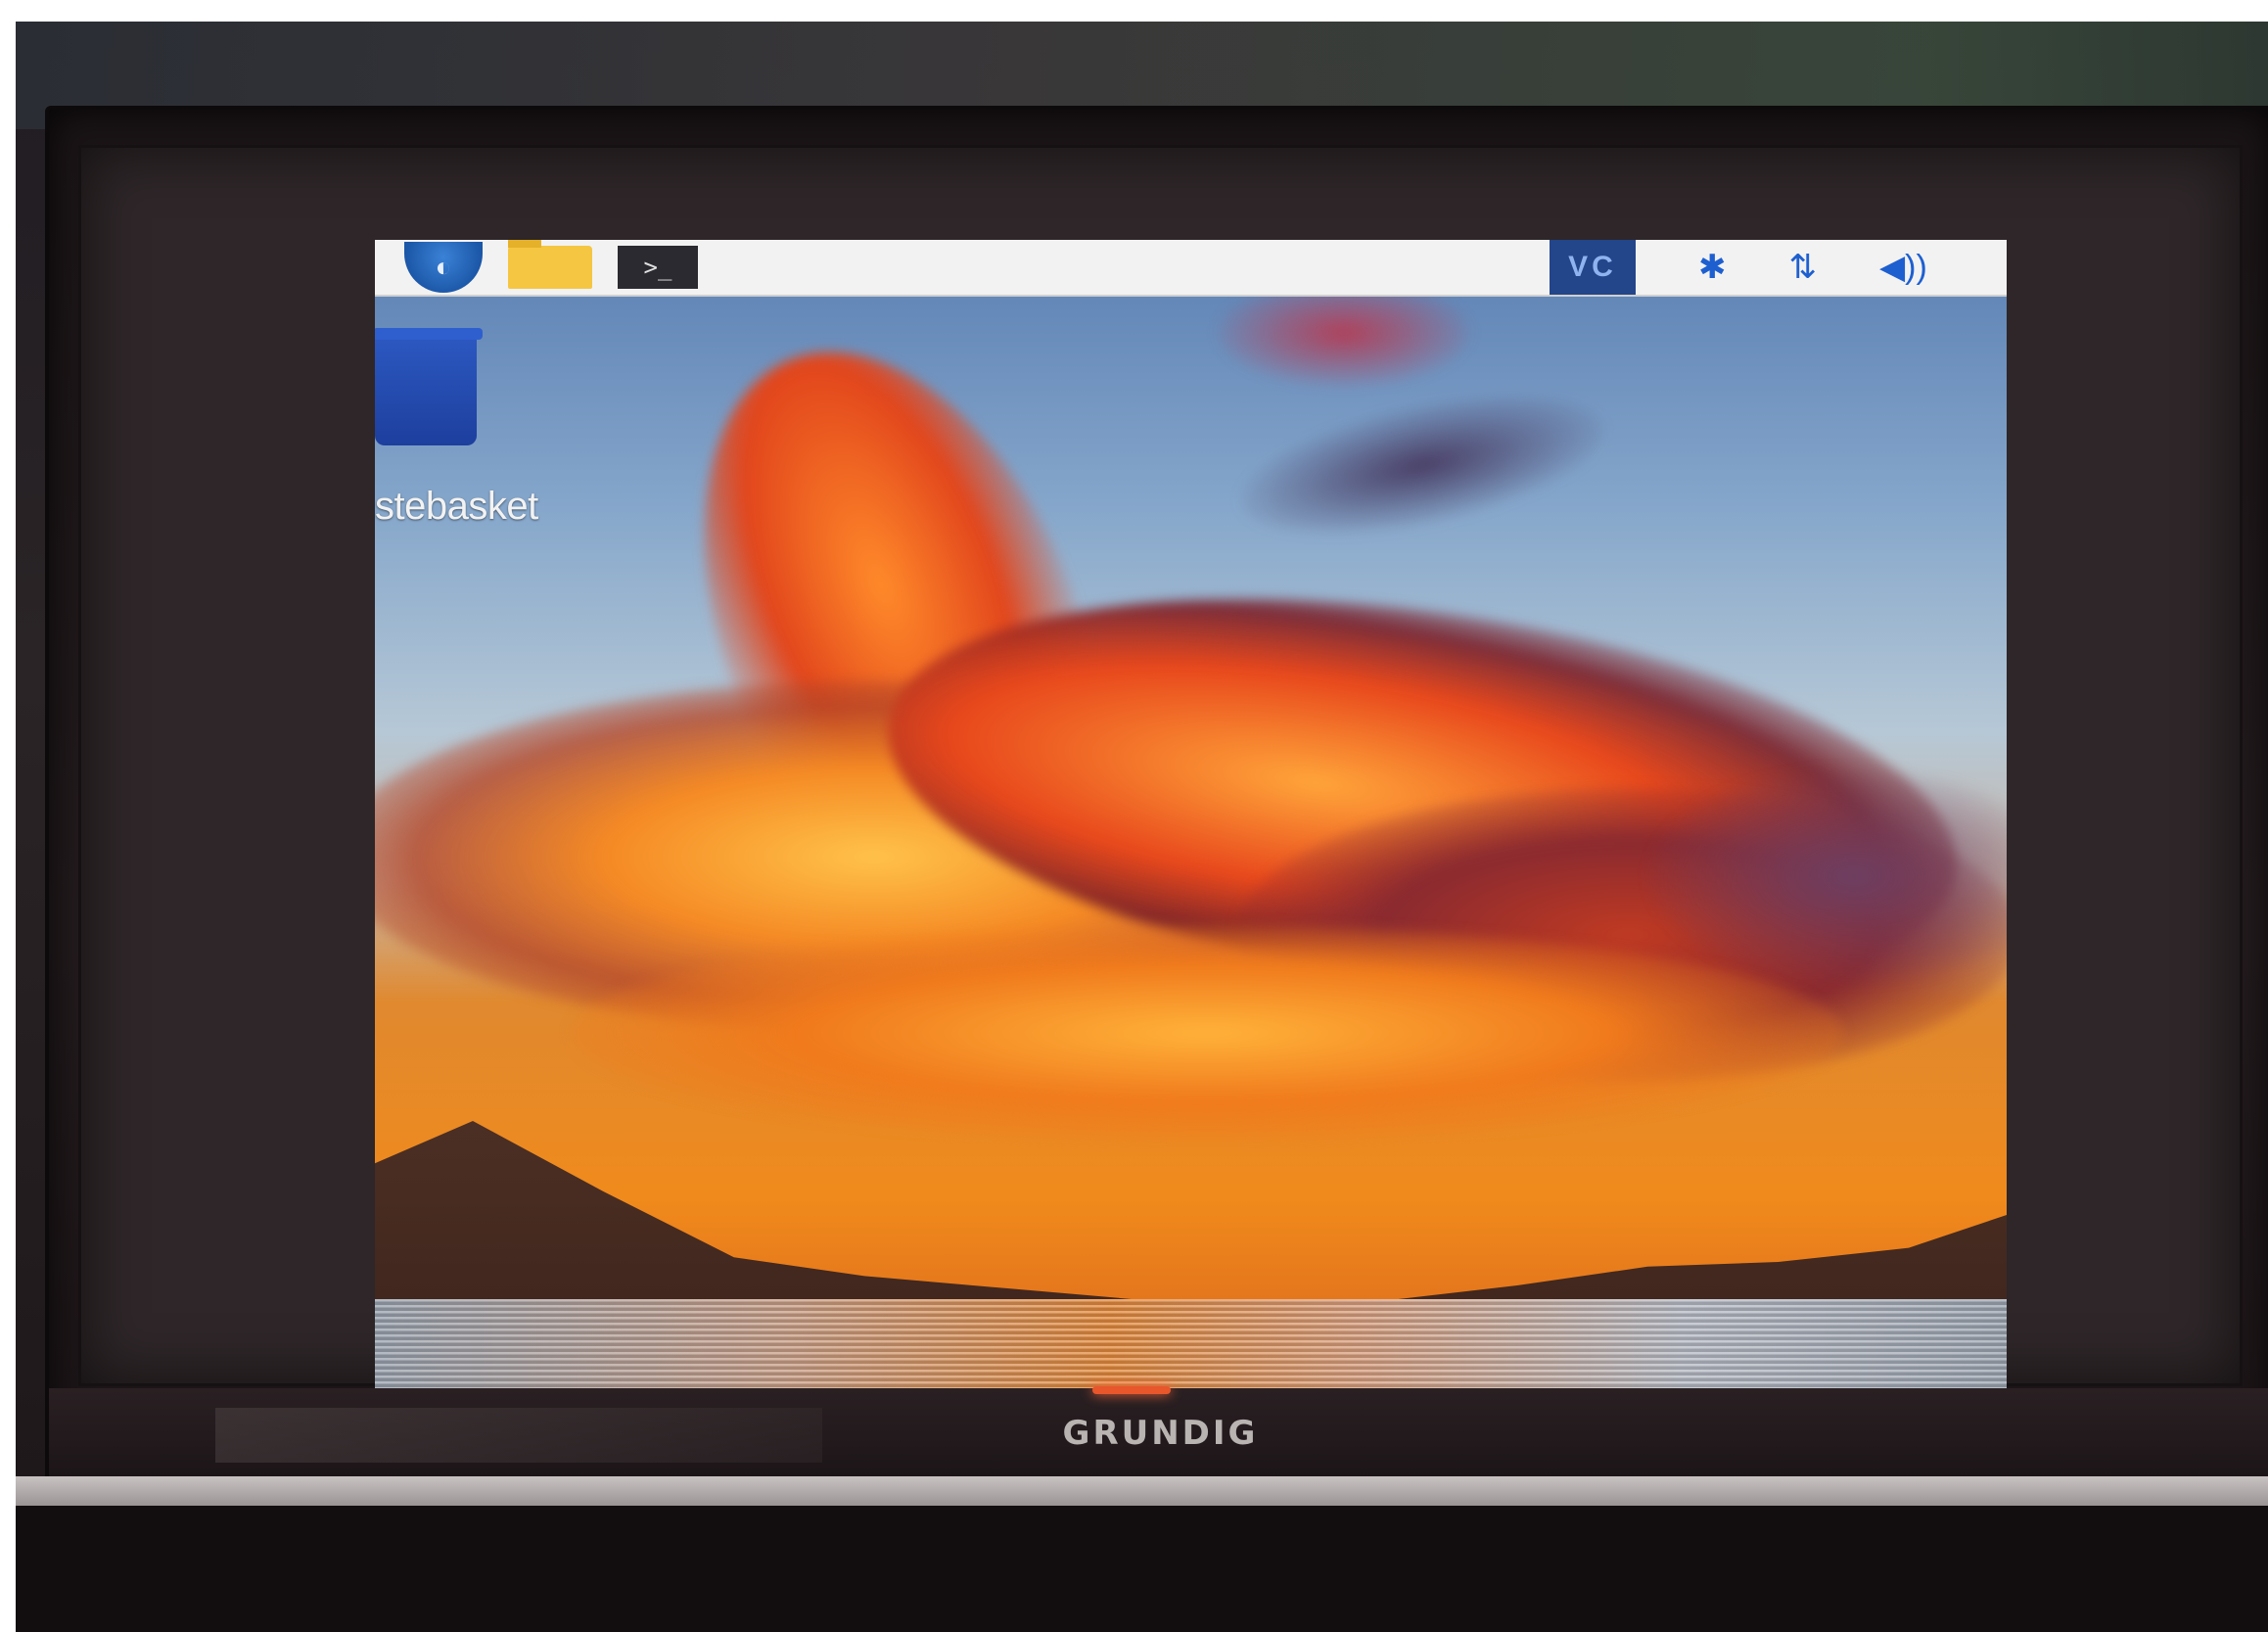 The width and height of the screenshot is (2268, 1632). I want to click on trash-icon, so click(429, 387).